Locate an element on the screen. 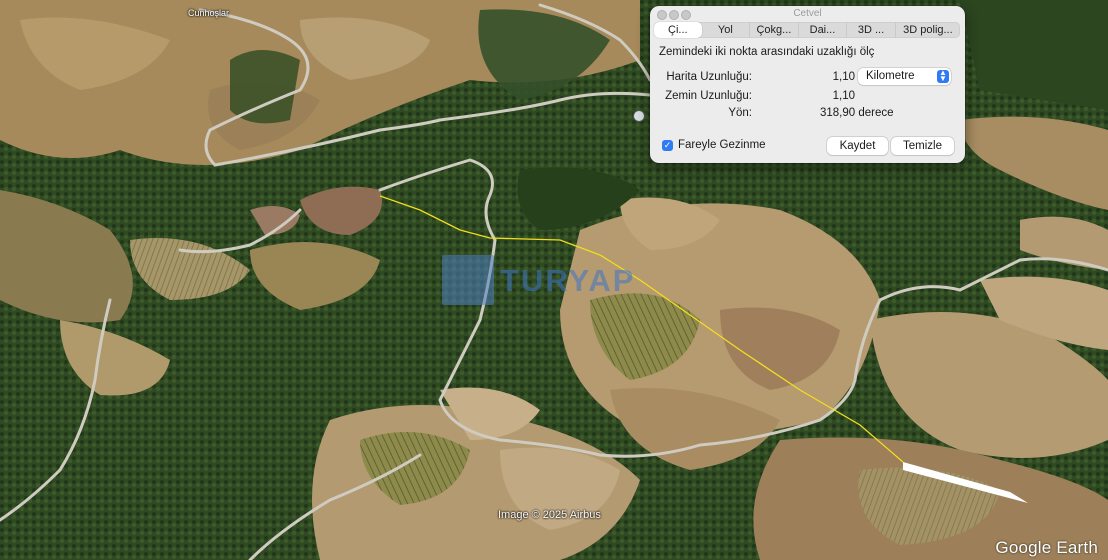 Image resolution: width=1108 pixels, height=560 pixels. map-length-value: 1,10 is located at coordinates (843, 77).